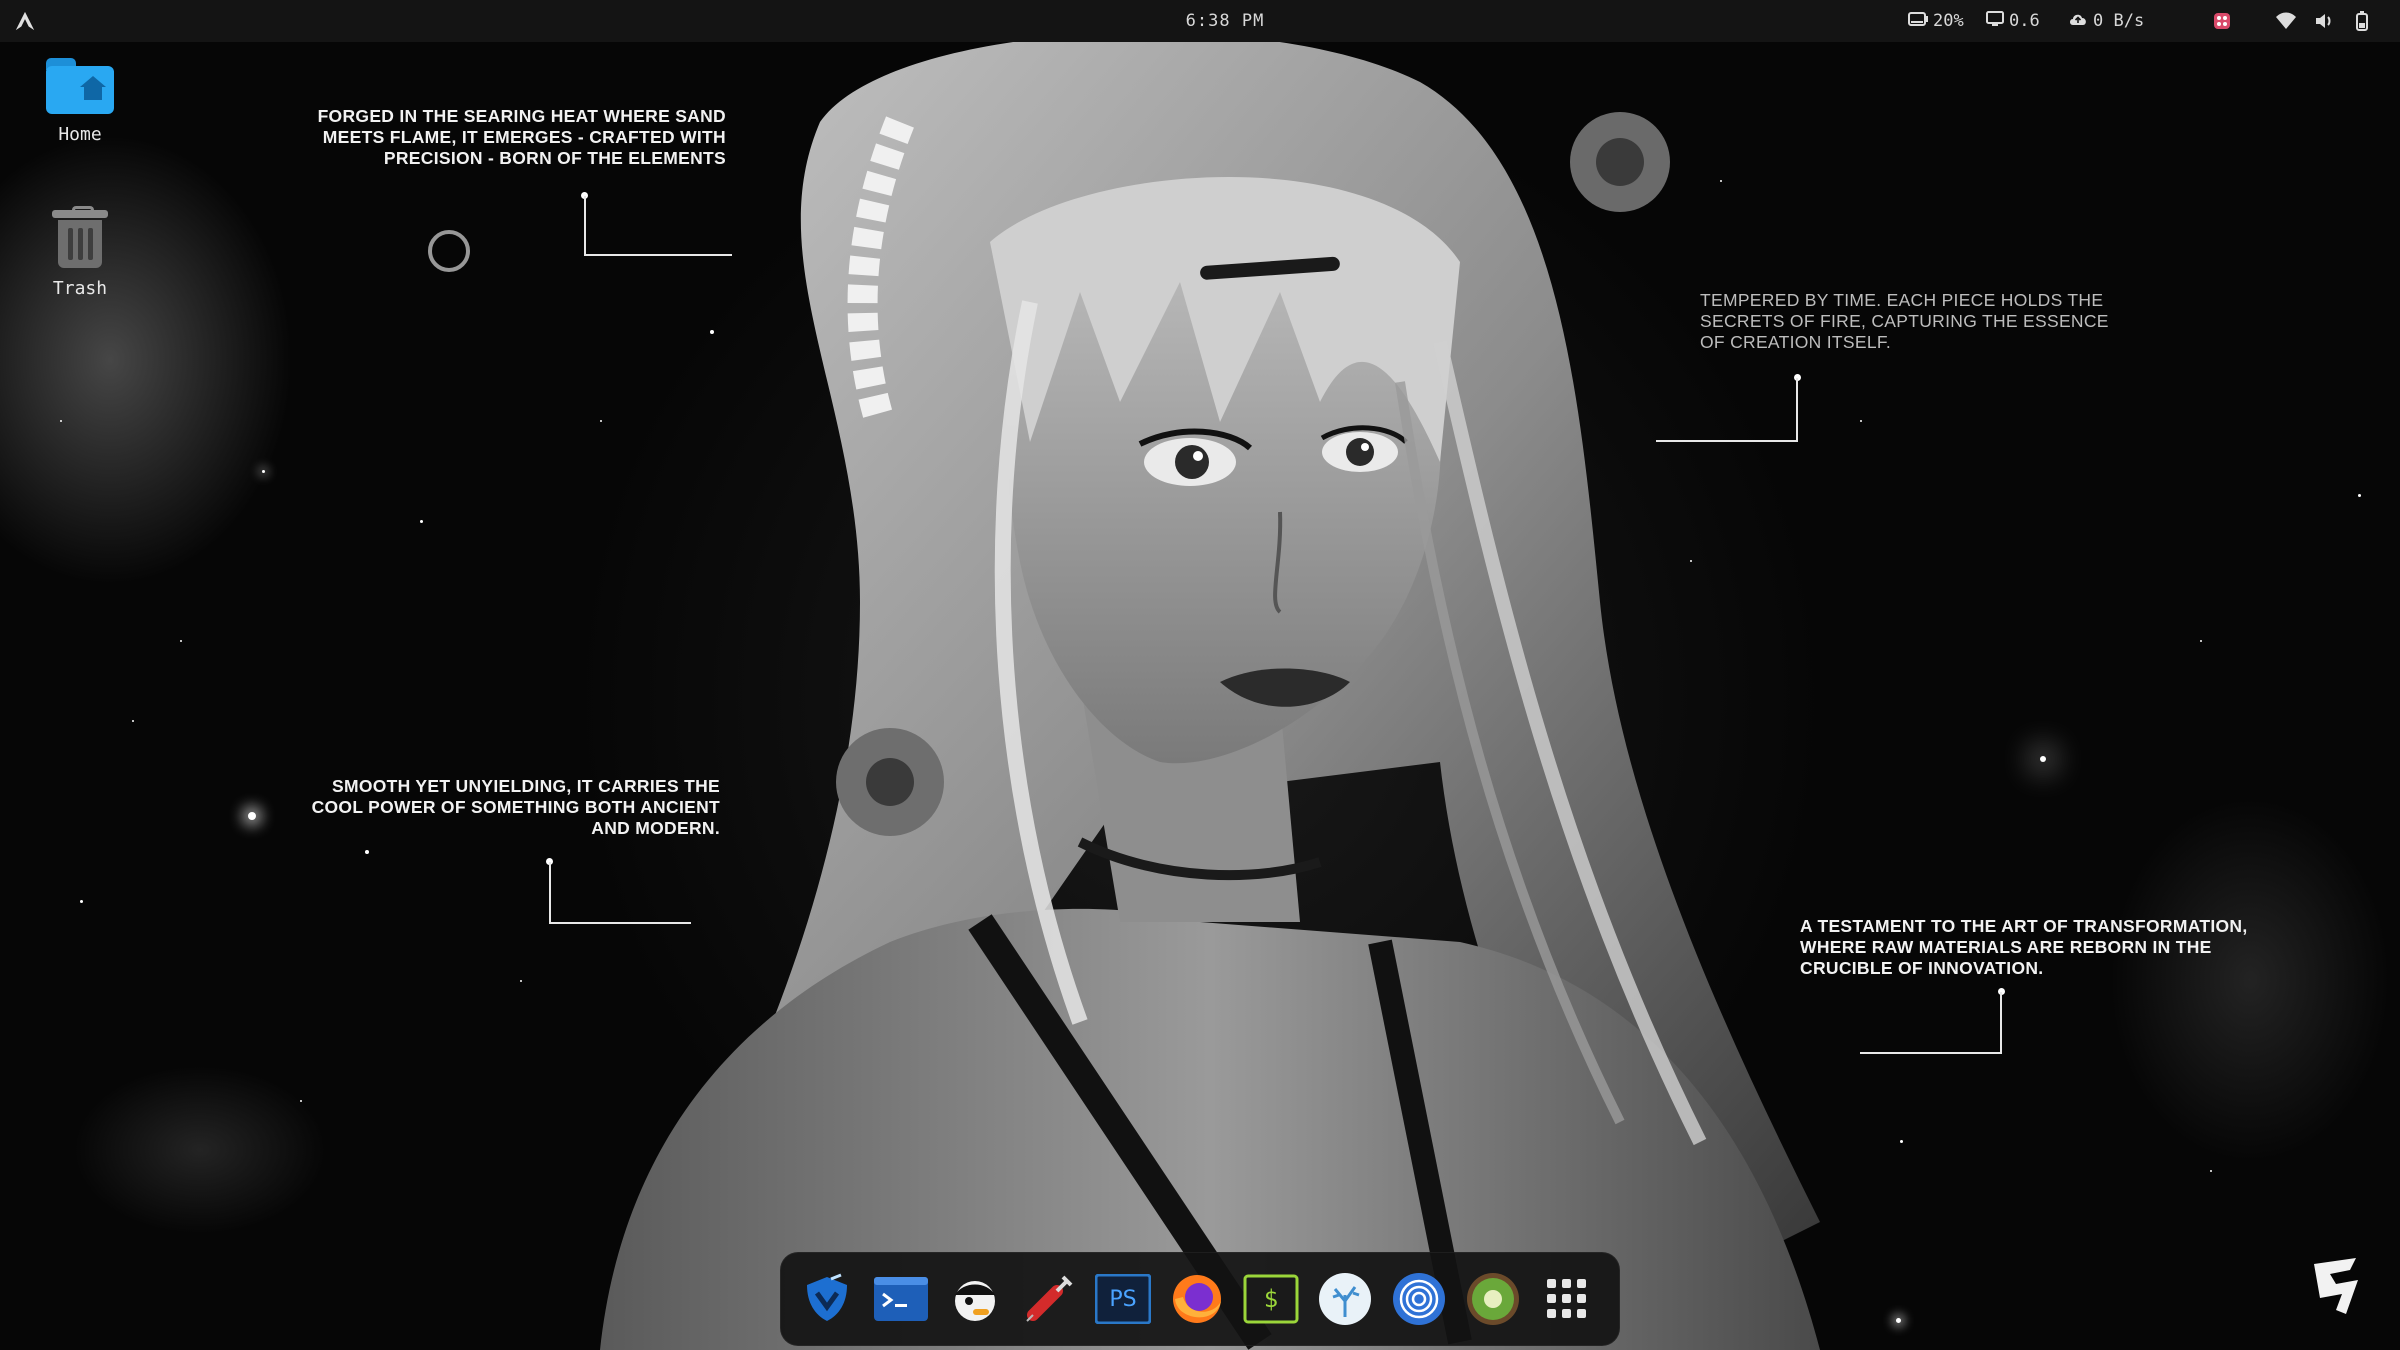  I want to click on terminal-icon, so click(901, 1299).